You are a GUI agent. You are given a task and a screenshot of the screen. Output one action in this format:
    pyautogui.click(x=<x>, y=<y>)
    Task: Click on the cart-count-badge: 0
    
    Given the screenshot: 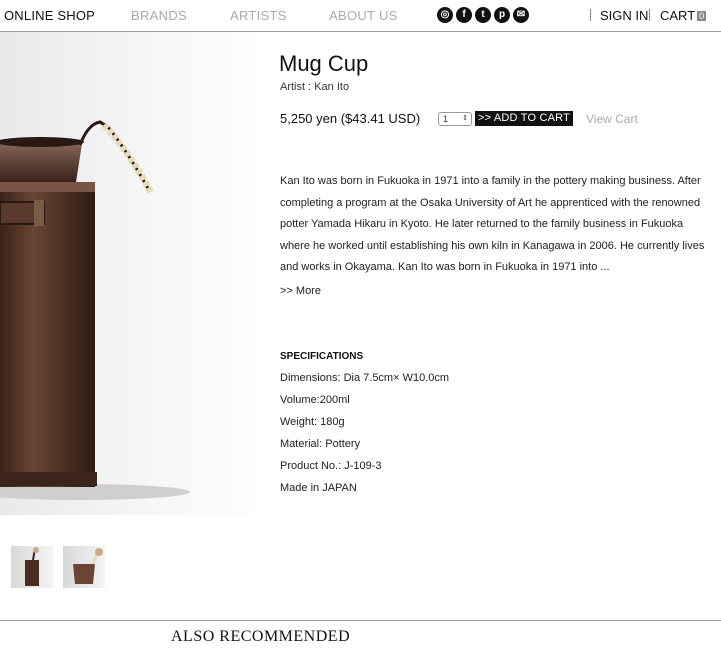 What is the action you would take?
    pyautogui.click(x=702, y=16)
    